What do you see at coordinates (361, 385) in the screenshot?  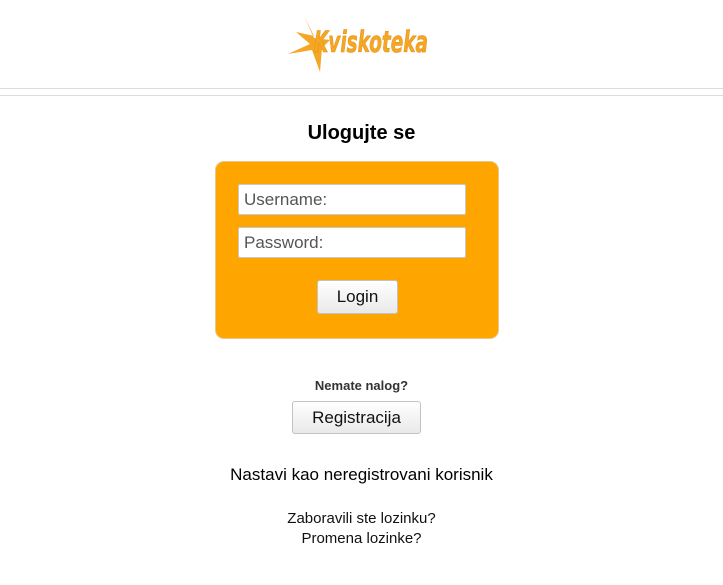 I see `no-account-prompt: Nemate nalog?` at bounding box center [361, 385].